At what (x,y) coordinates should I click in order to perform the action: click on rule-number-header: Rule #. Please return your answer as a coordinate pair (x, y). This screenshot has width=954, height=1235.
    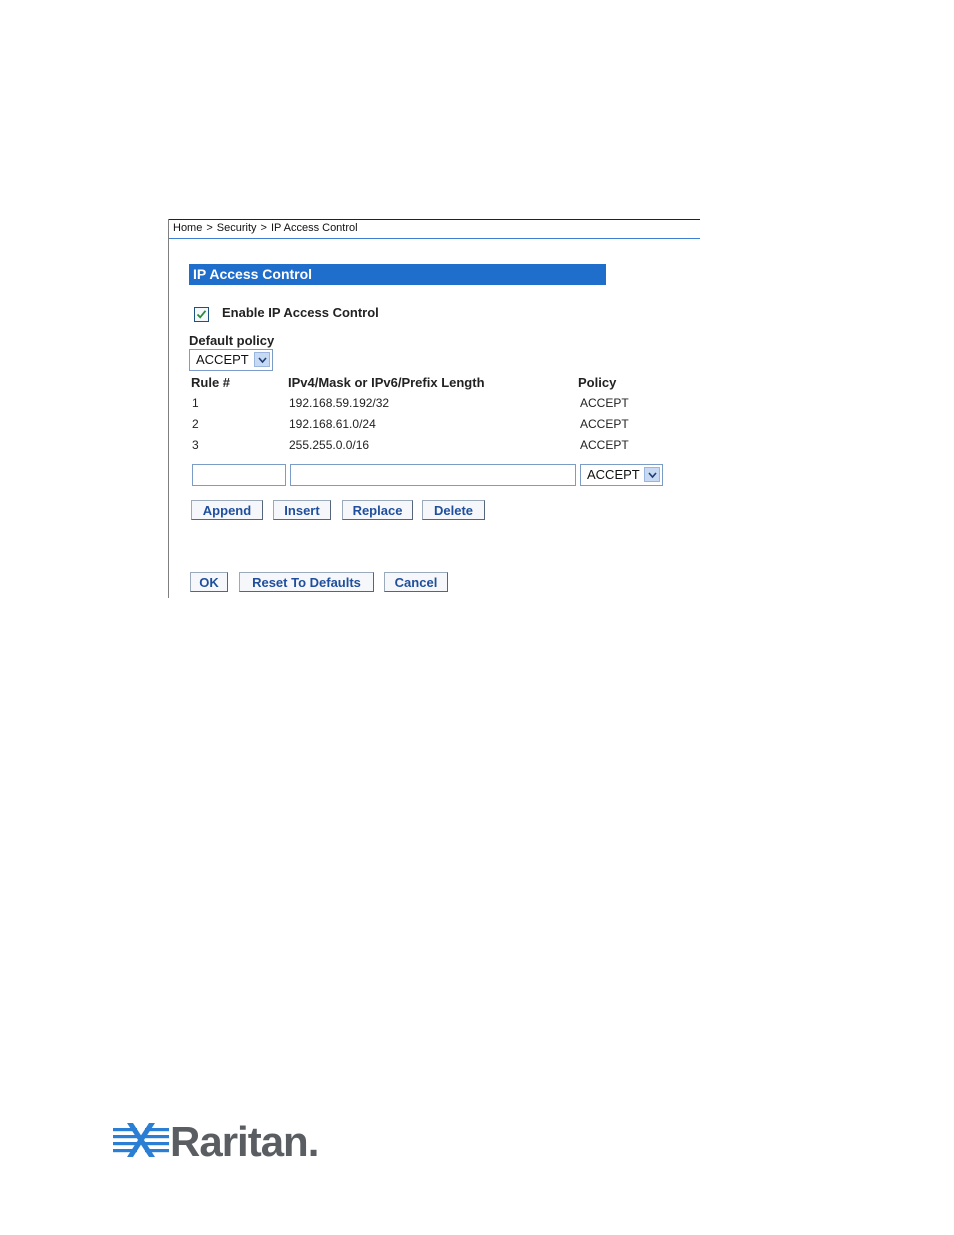
    Looking at the image, I should click on (211, 382).